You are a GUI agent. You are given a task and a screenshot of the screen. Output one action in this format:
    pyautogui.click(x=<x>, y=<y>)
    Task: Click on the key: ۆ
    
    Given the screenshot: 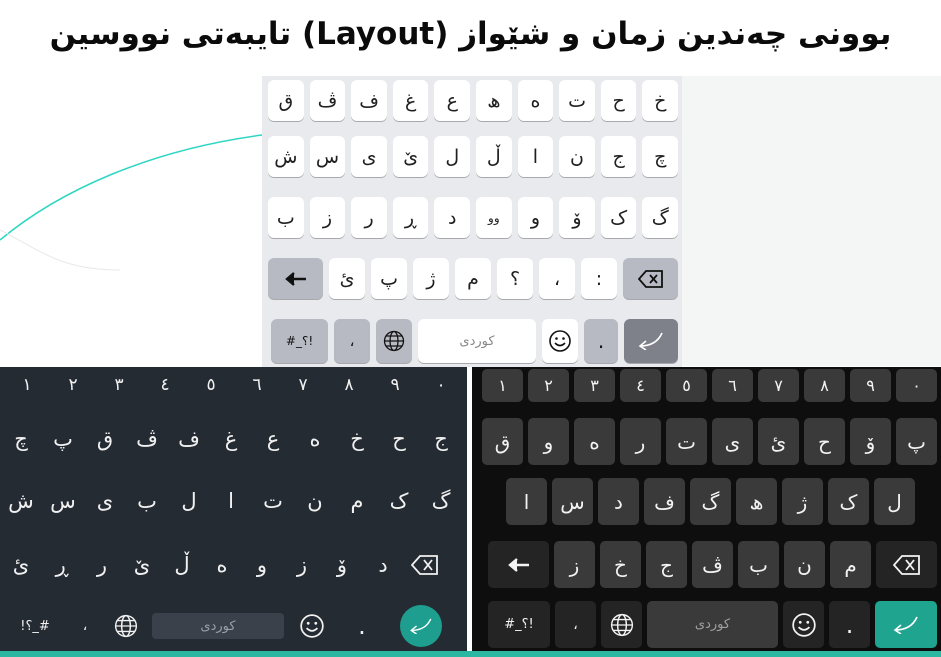 What is the action you would take?
    pyautogui.click(x=342, y=565)
    